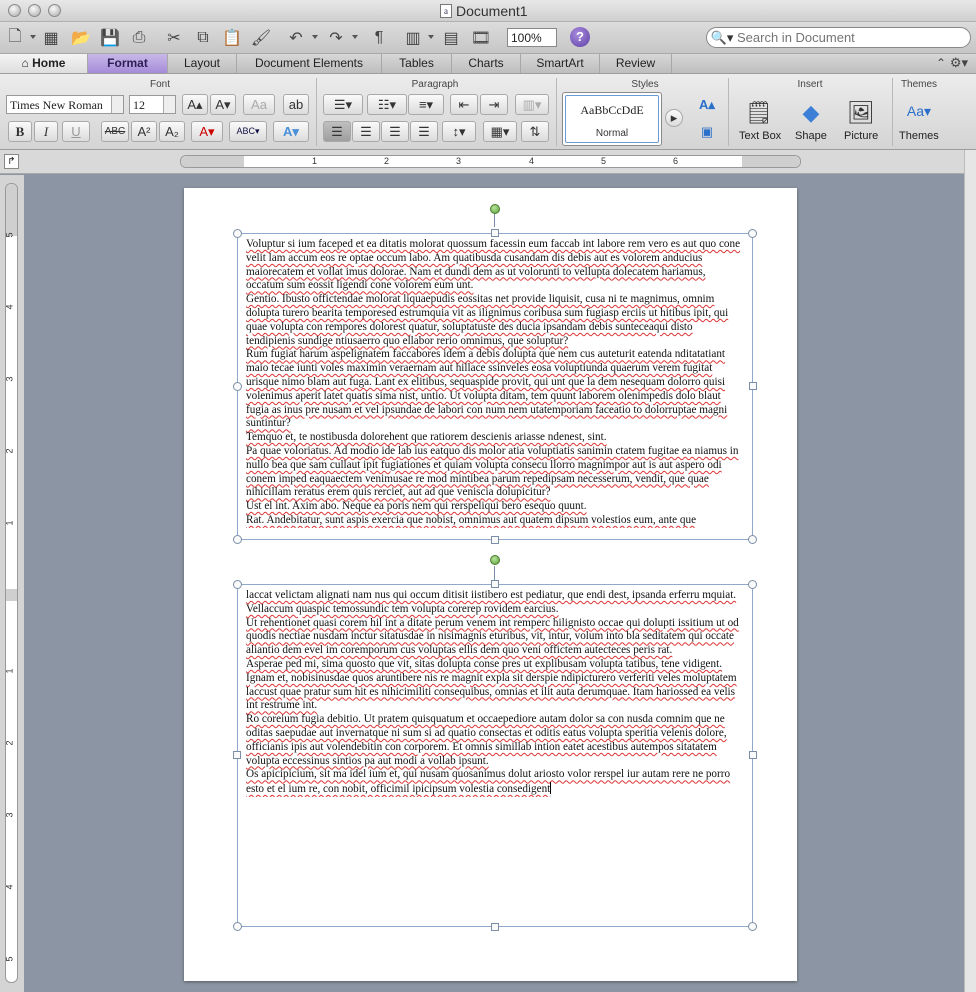 Image resolution: width=976 pixels, height=992 pixels. What do you see at coordinates (500, 131) in the screenshot?
I see `borders-button: ▦▾` at bounding box center [500, 131].